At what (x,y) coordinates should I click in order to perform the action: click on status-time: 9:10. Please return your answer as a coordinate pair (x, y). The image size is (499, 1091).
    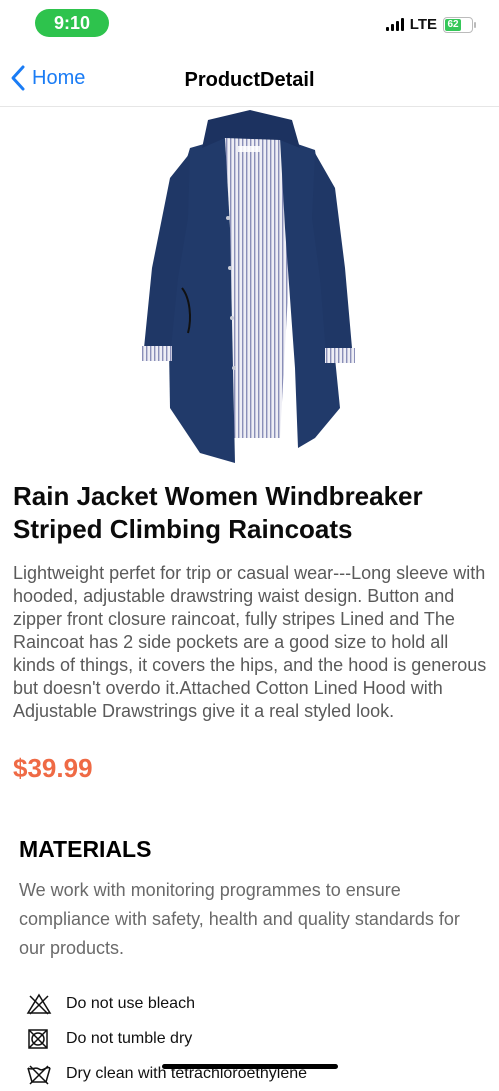
    Looking at the image, I should click on (72, 23).